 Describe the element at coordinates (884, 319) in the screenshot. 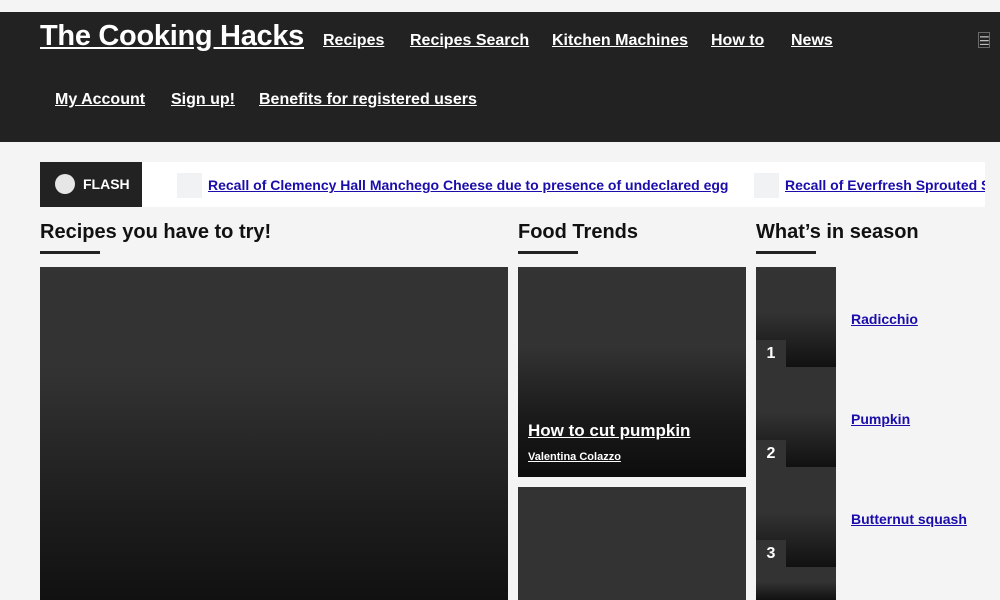

I see `season-item-link: Radicchio` at that location.